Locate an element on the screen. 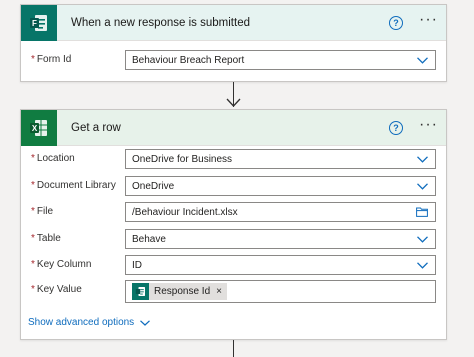 This screenshot has width=474, height=357. dynamic-content-token: Response Id × is located at coordinates (179, 291).